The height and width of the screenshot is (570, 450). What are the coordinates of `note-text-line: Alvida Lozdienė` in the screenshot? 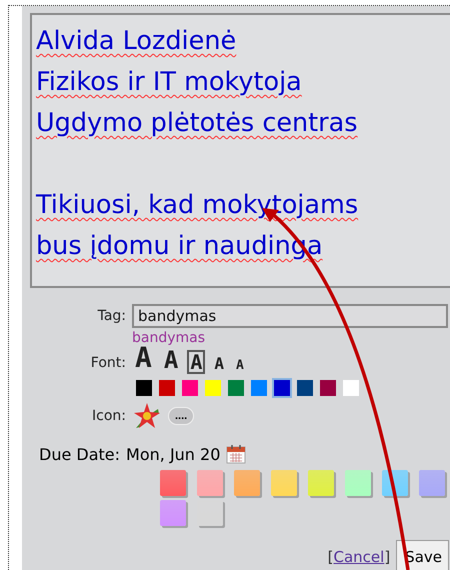 It's located at (136, 41).